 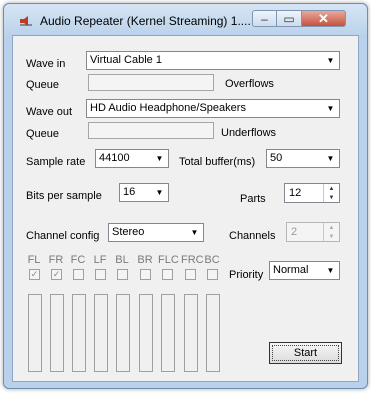 I want to click on minimize-icon: –, so click(x=264, y=18).